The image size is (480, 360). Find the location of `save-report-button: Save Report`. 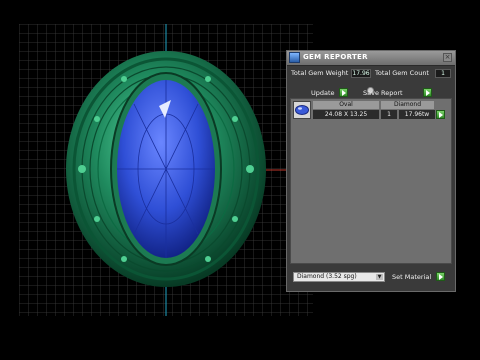

save-report-button: Save Report is located at coordinates (383, 93).